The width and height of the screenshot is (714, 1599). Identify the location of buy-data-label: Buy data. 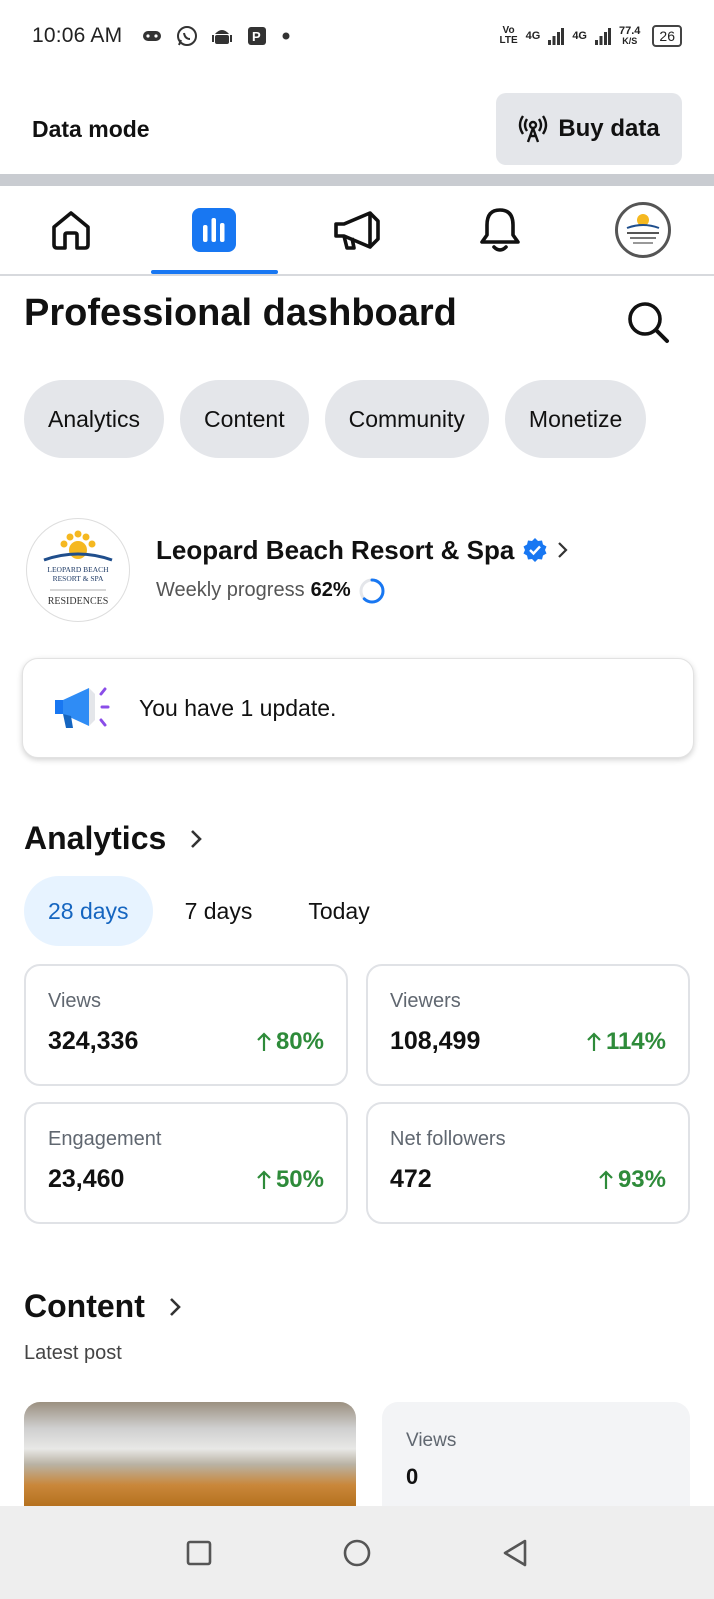
(609, 128).